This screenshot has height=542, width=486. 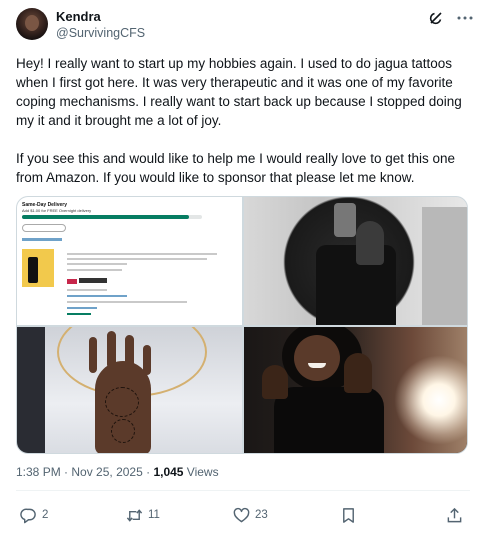 I want to click on repost-icon, so click(x=134, y=515).